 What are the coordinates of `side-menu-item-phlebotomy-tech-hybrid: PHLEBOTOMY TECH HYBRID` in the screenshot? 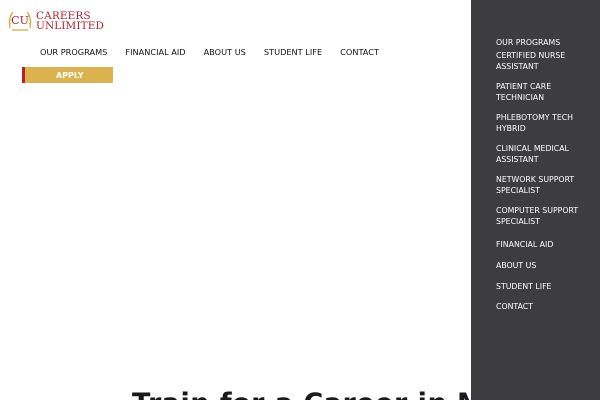 It's located at (546, 123).